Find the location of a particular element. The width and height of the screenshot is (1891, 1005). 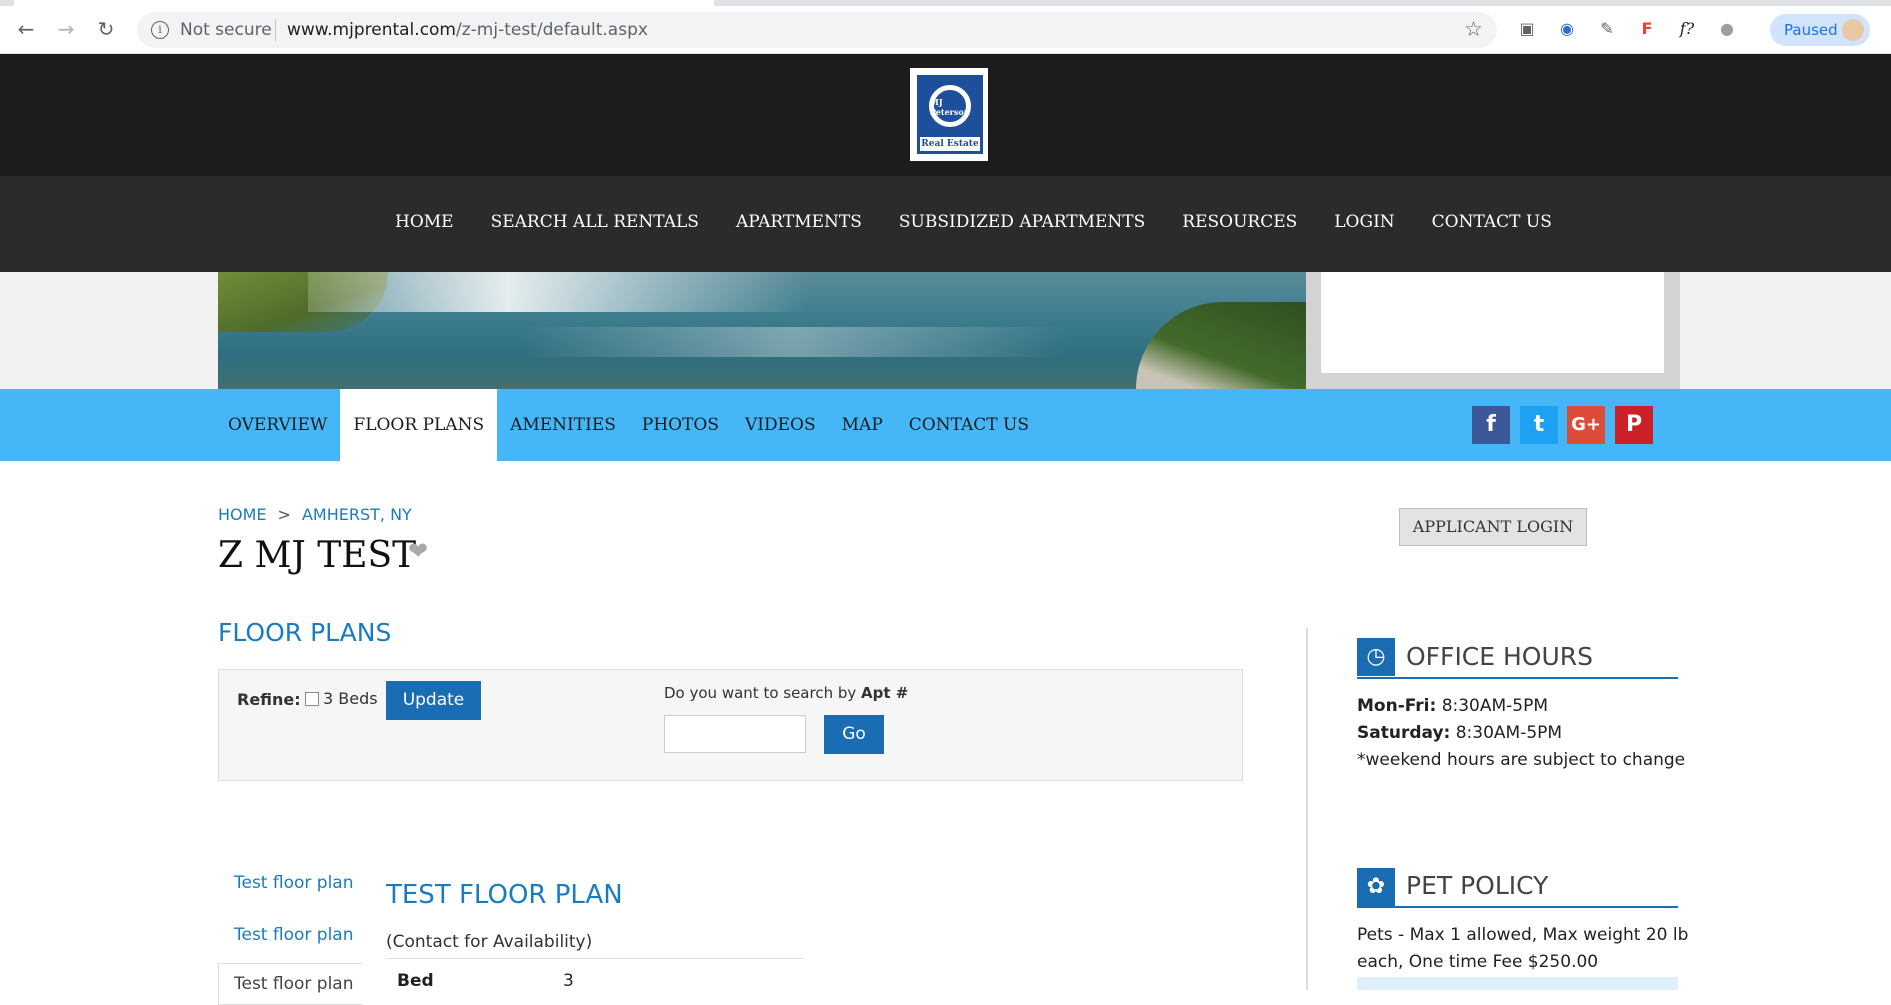

url-text: www.mjprental.com/z-mj-test/default.aspx is located at coordinates (467, 30).